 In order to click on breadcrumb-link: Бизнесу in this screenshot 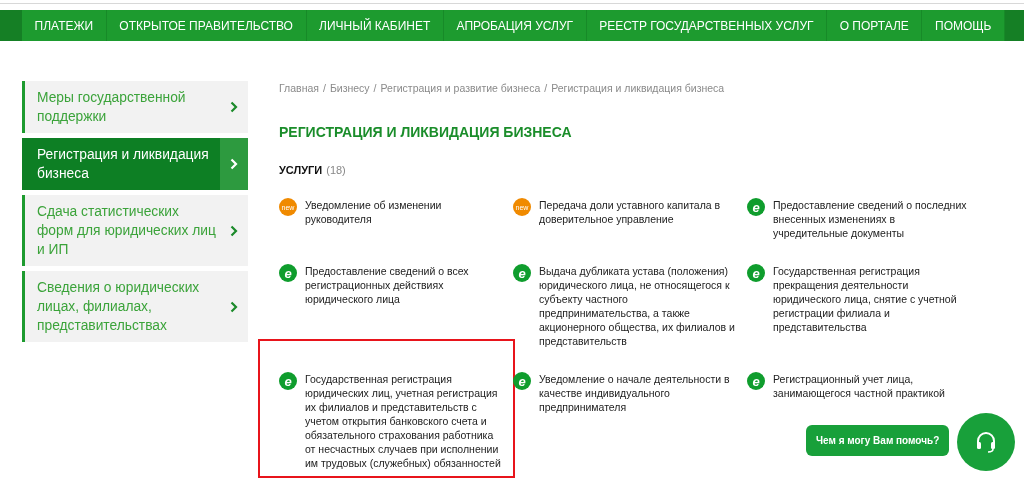, I will do `click(349, 88)`.